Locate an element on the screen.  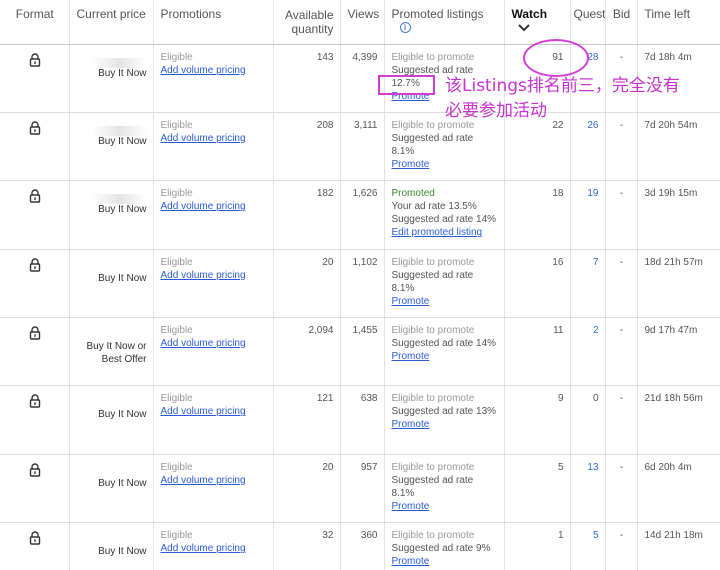
column-watch: Watch is located at coordinates (537, 22).